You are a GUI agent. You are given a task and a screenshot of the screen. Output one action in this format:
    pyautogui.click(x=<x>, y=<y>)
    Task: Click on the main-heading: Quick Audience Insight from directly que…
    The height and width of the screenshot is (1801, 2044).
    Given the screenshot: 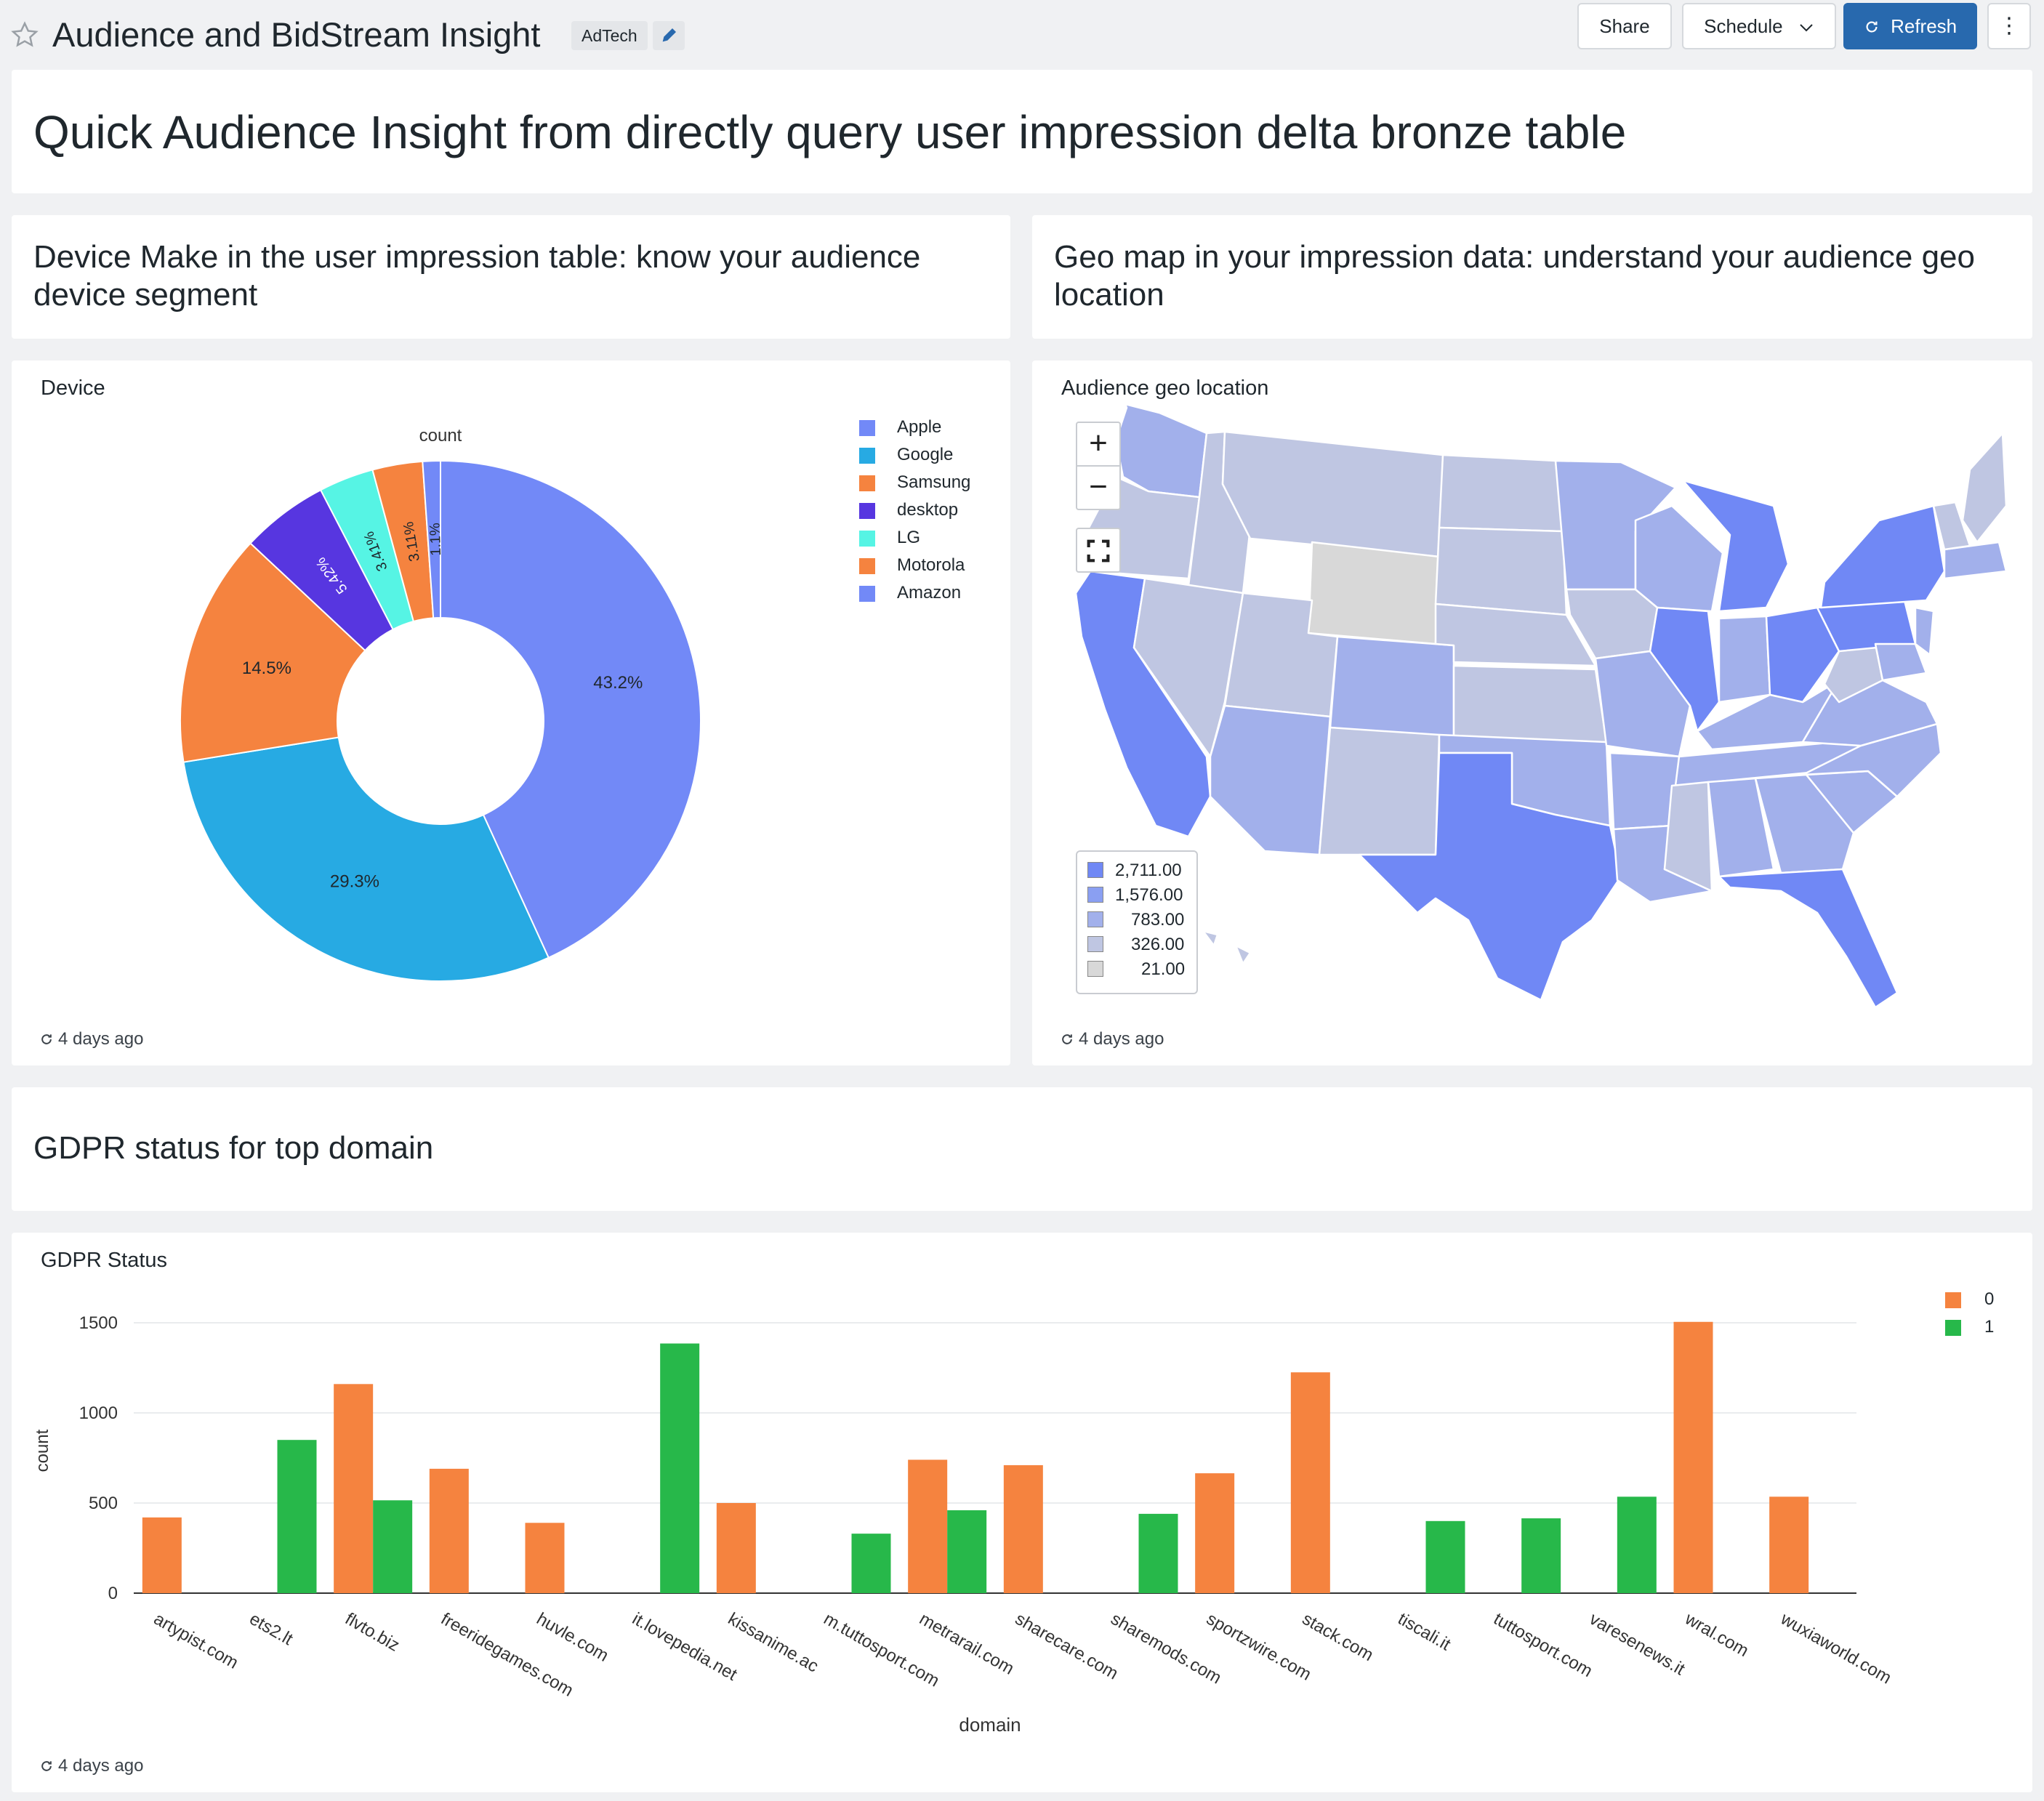 What is the action you would take?
    pyautogui.click(x=830, y=132)
    